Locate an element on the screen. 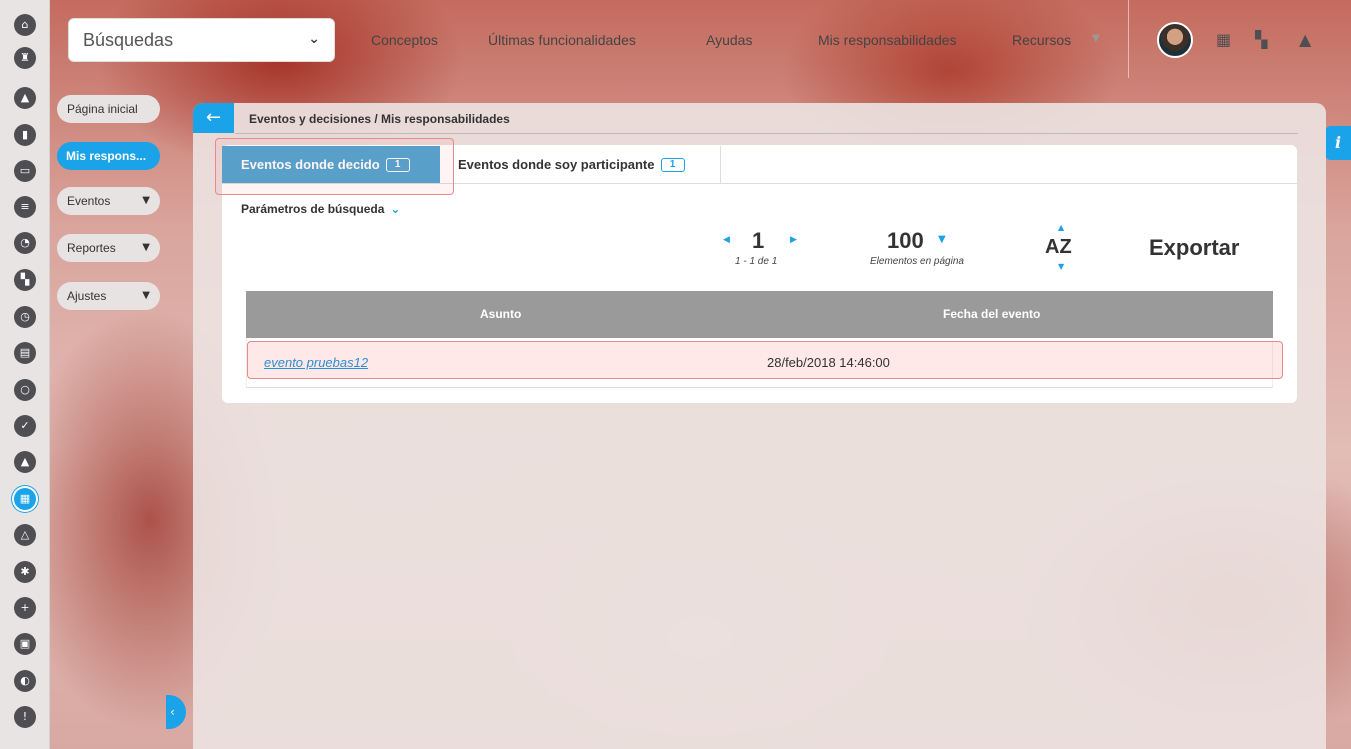 The height and width of the screenshot is (749, 1351). presentation-icon: ▭ is located at coordinates (25, 171).